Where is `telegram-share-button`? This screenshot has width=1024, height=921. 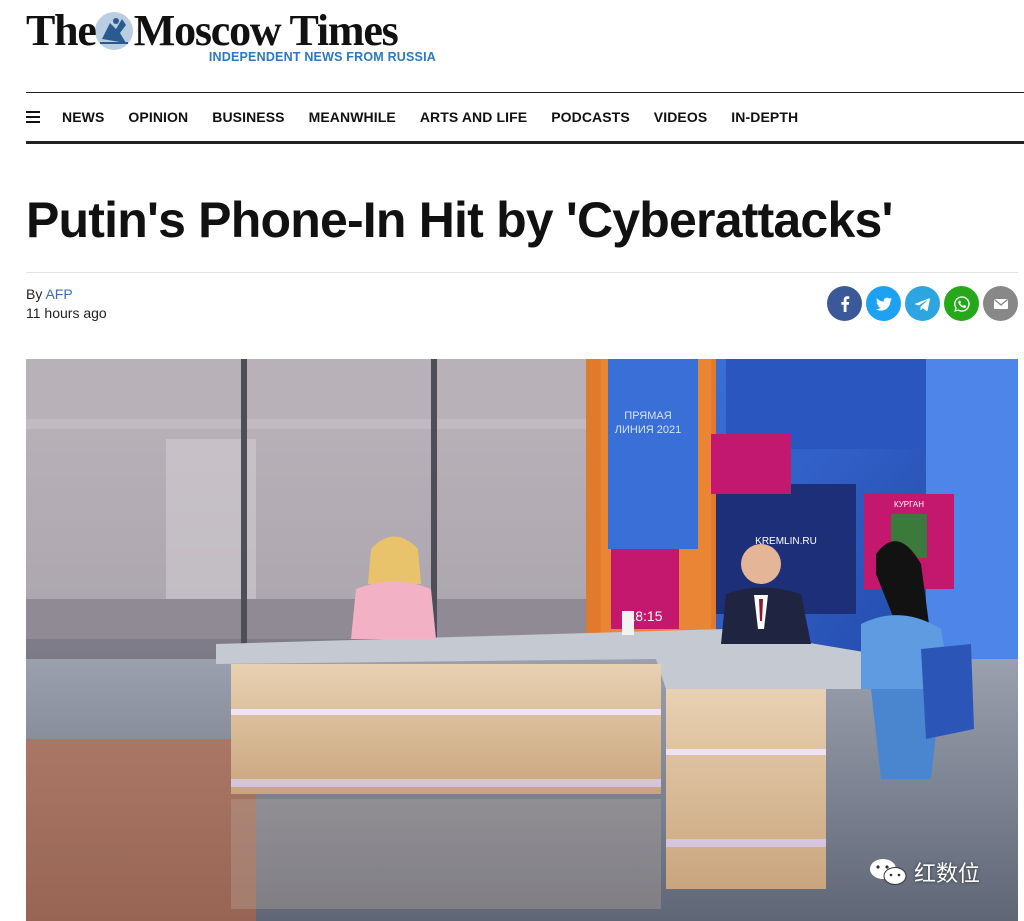
telegram-share-button is located at coordinates (922, 303).